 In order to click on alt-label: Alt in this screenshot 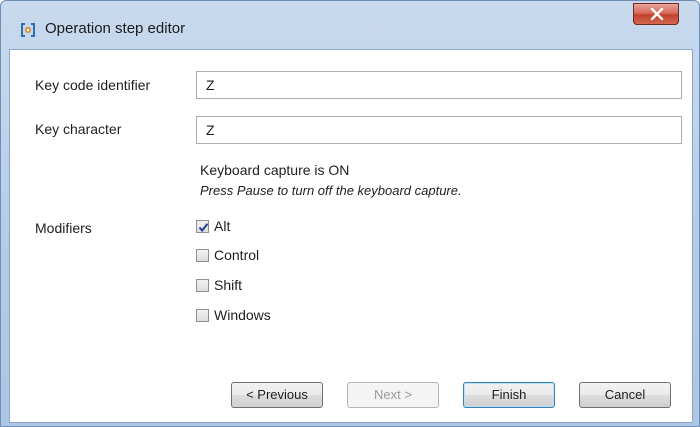, I will do `click(222, 226)`.